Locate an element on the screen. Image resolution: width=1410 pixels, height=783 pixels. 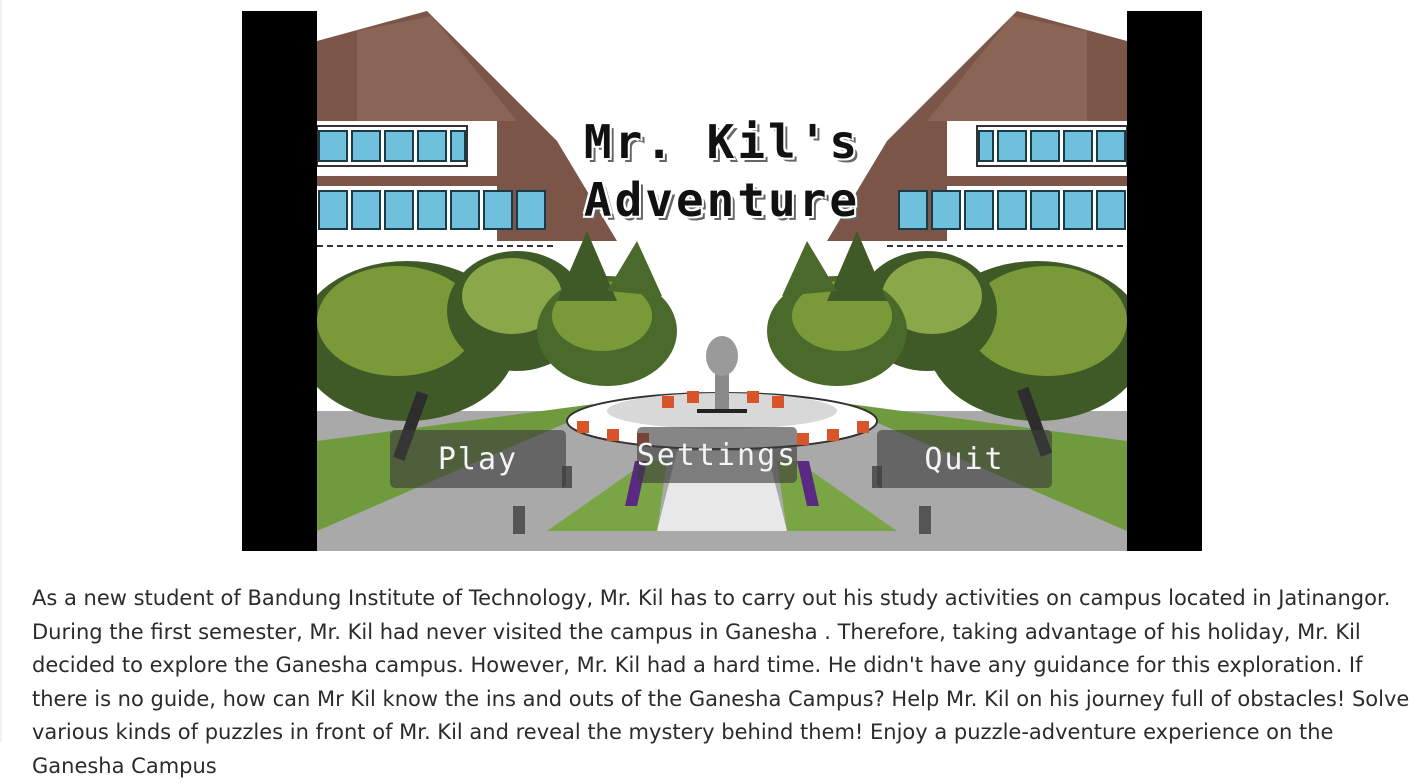
page-left-edge is located at coordinates (1, 371).